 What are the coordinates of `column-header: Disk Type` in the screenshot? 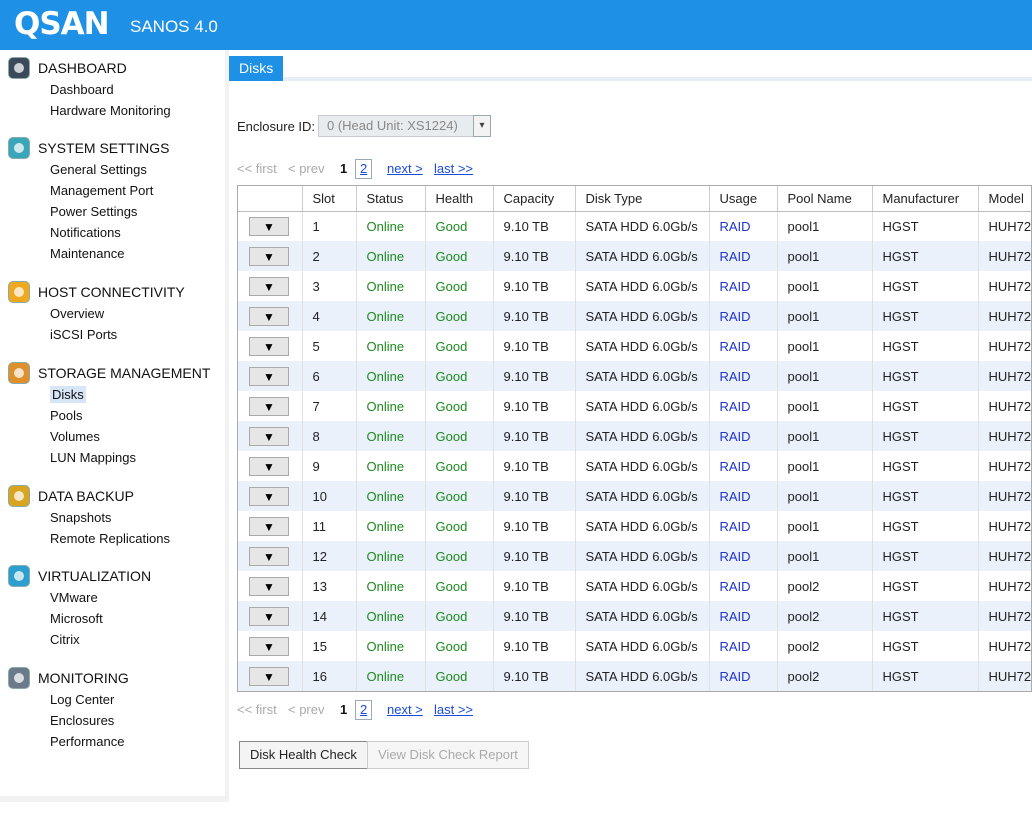 It's located at (642, 199).